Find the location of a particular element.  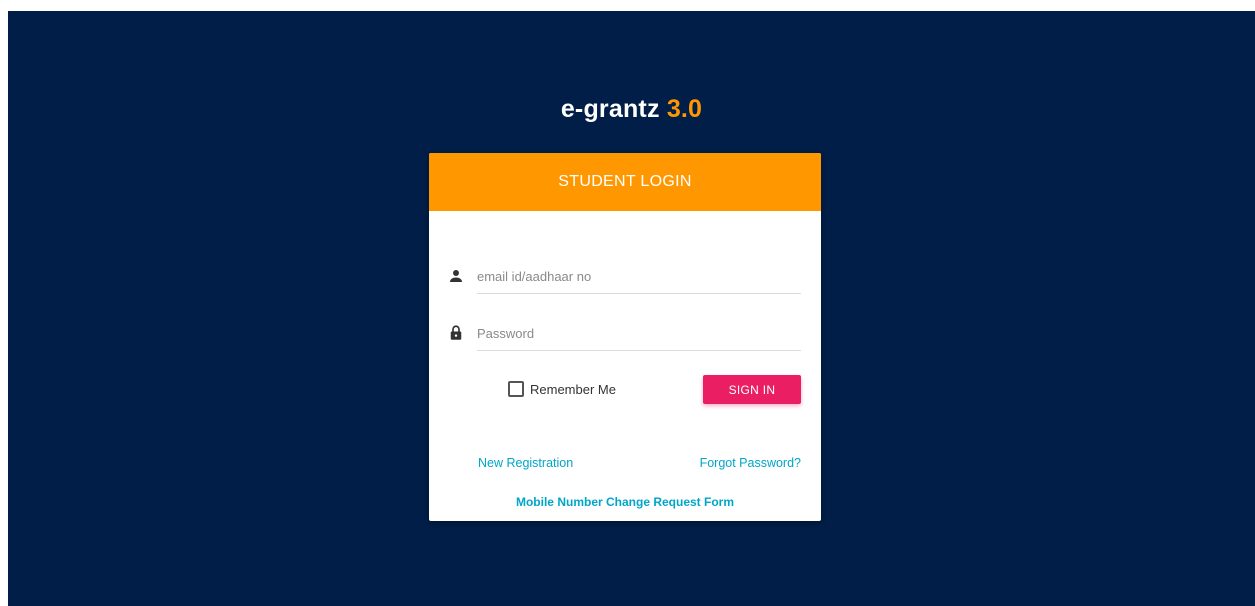

person-icon is located at coordinates (456, 276).